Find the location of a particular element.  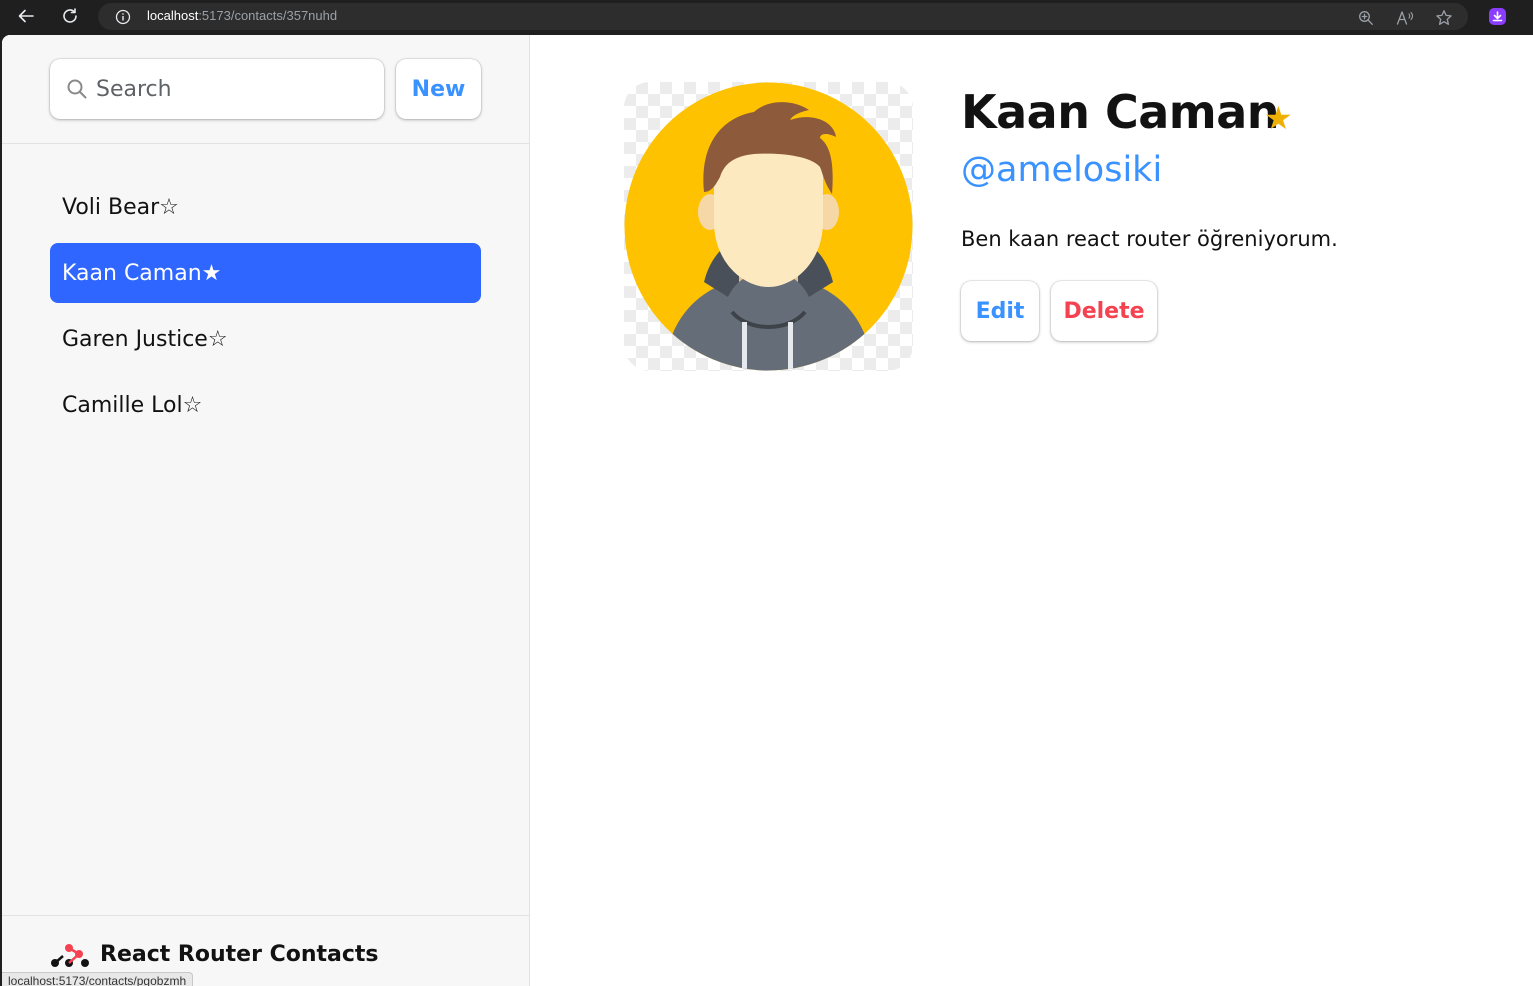

browser-toolbar: localhost:5173/contacts/357nuhd is located at coordinates (766, 17).